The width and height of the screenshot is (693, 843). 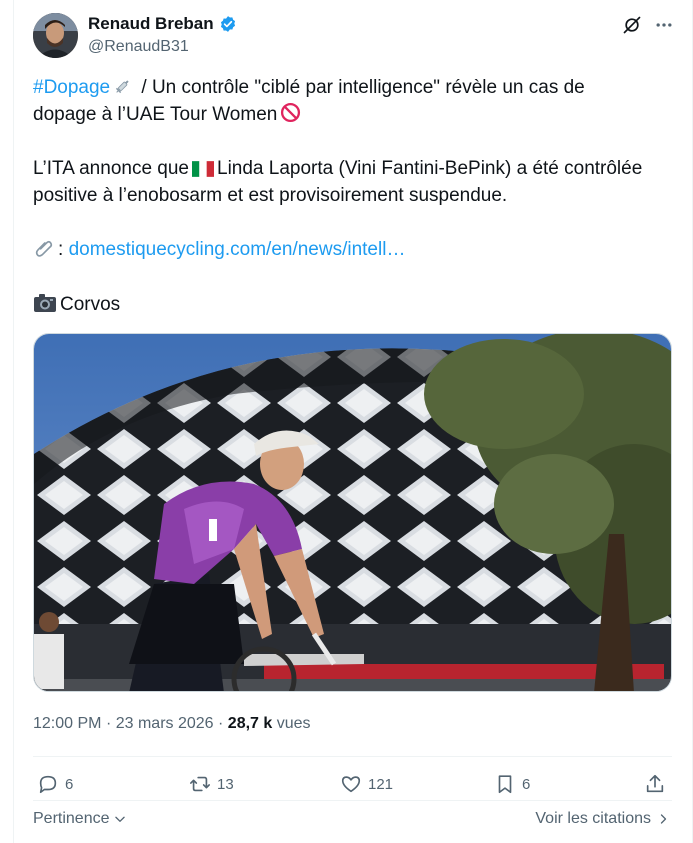 What do you see at coordinates (526, 784) in the screenshot?
I see `bookmark-count: 6` at bounding box center [526, 784].